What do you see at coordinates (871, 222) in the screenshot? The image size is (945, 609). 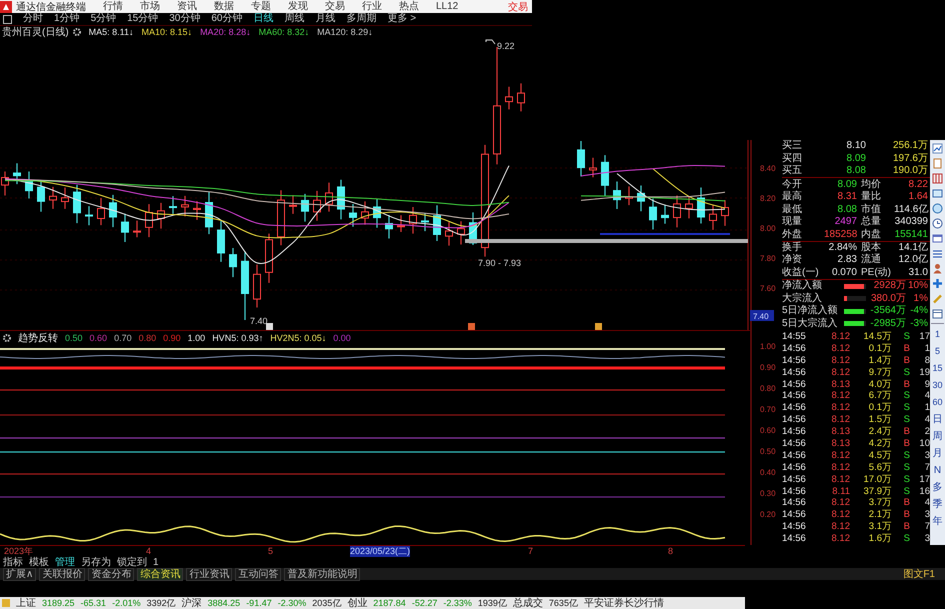 I see `stat-label: 总量` at bounding box center [871, 222].